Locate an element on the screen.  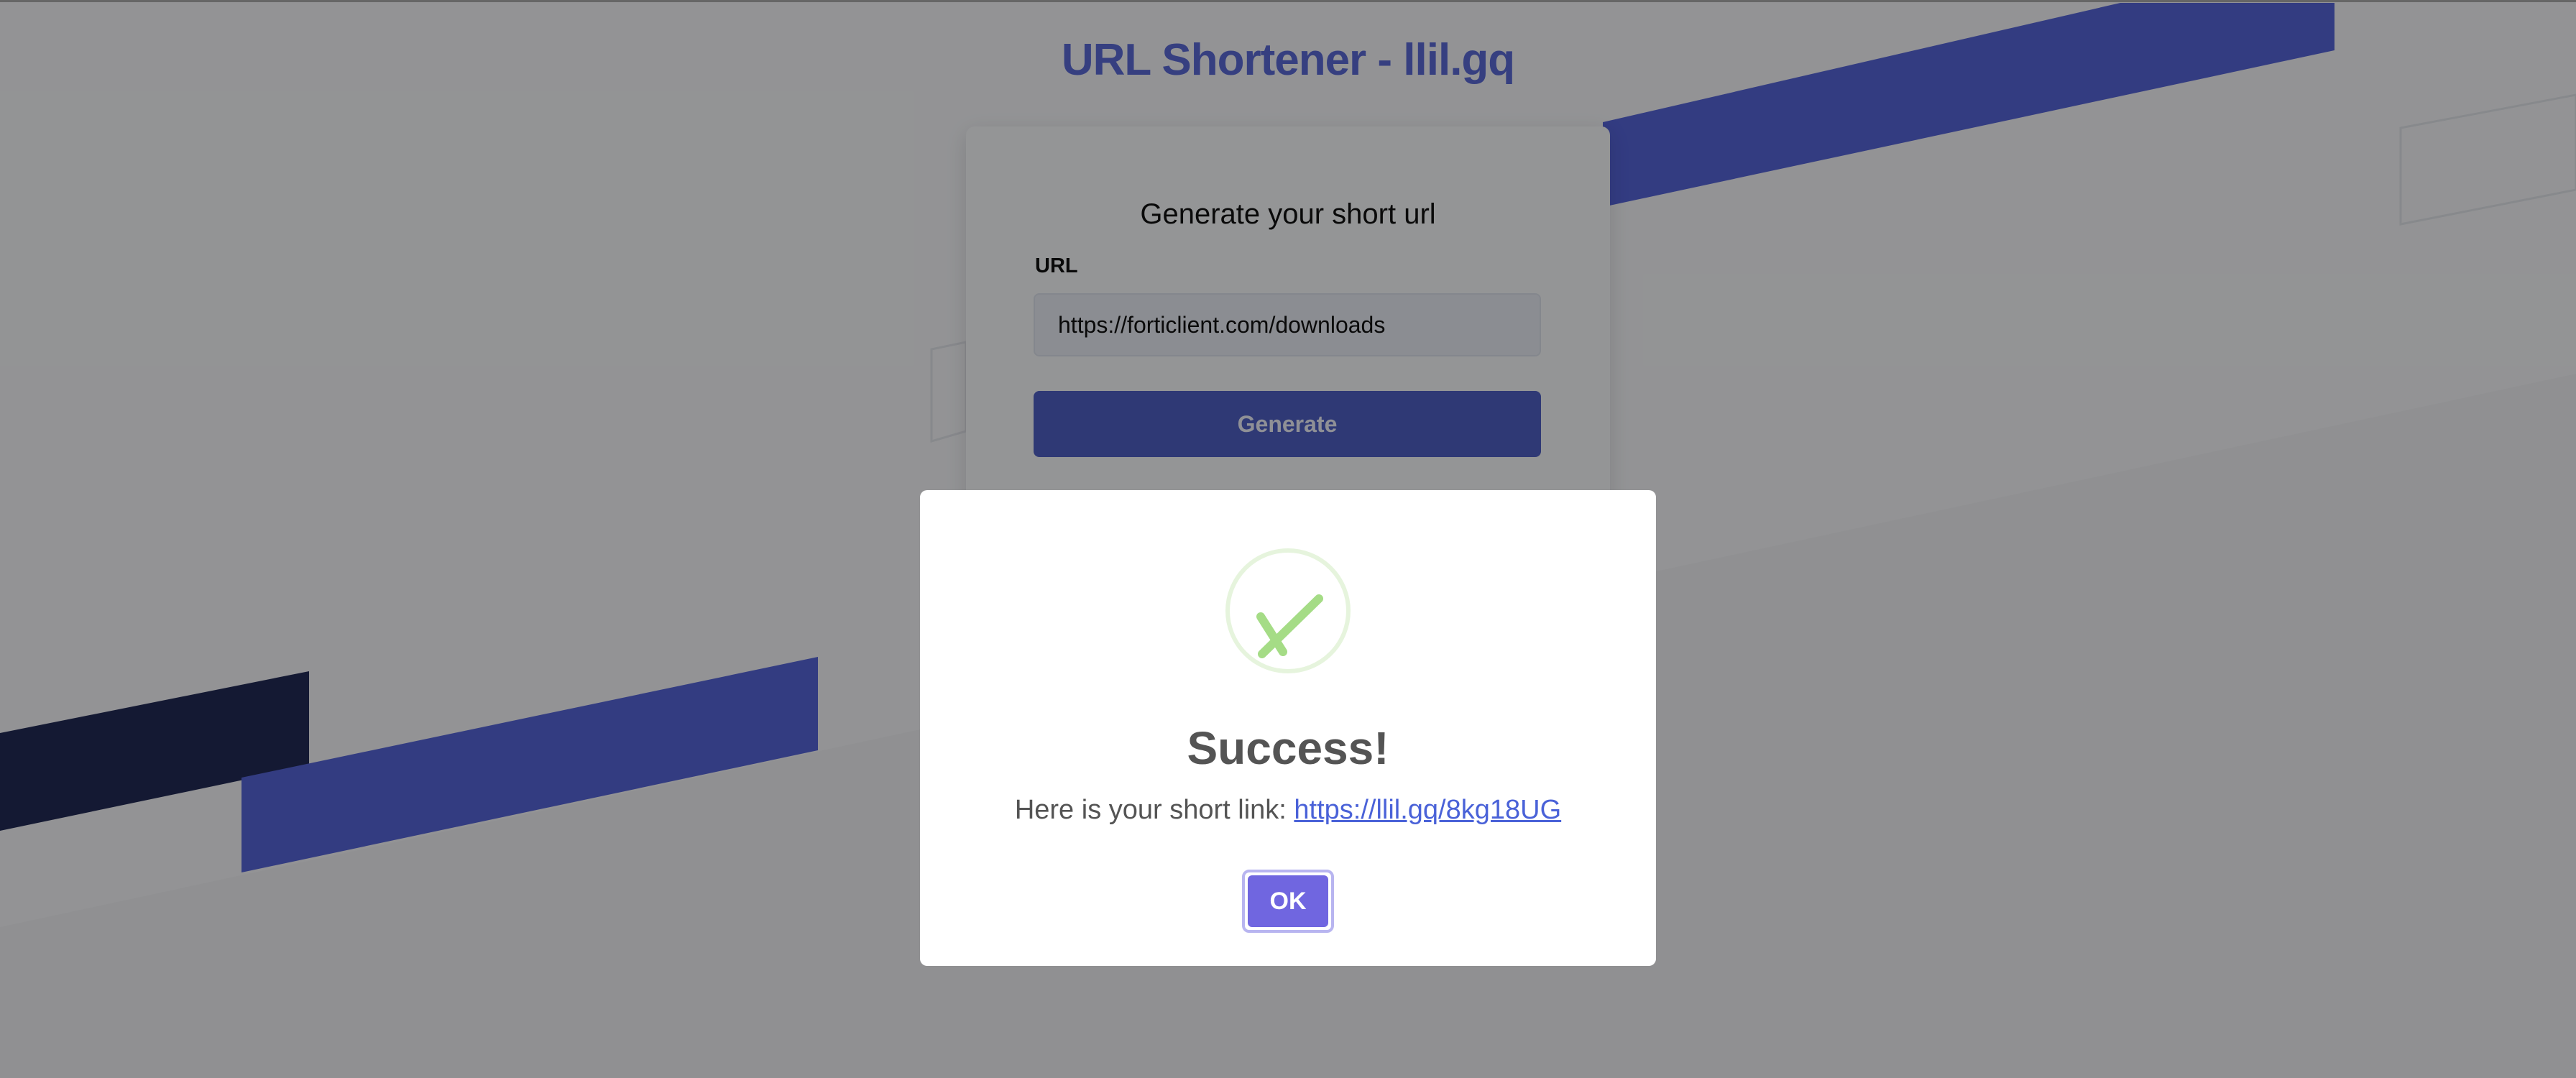
ok-button: OK is located at coordinates (1288, 901).